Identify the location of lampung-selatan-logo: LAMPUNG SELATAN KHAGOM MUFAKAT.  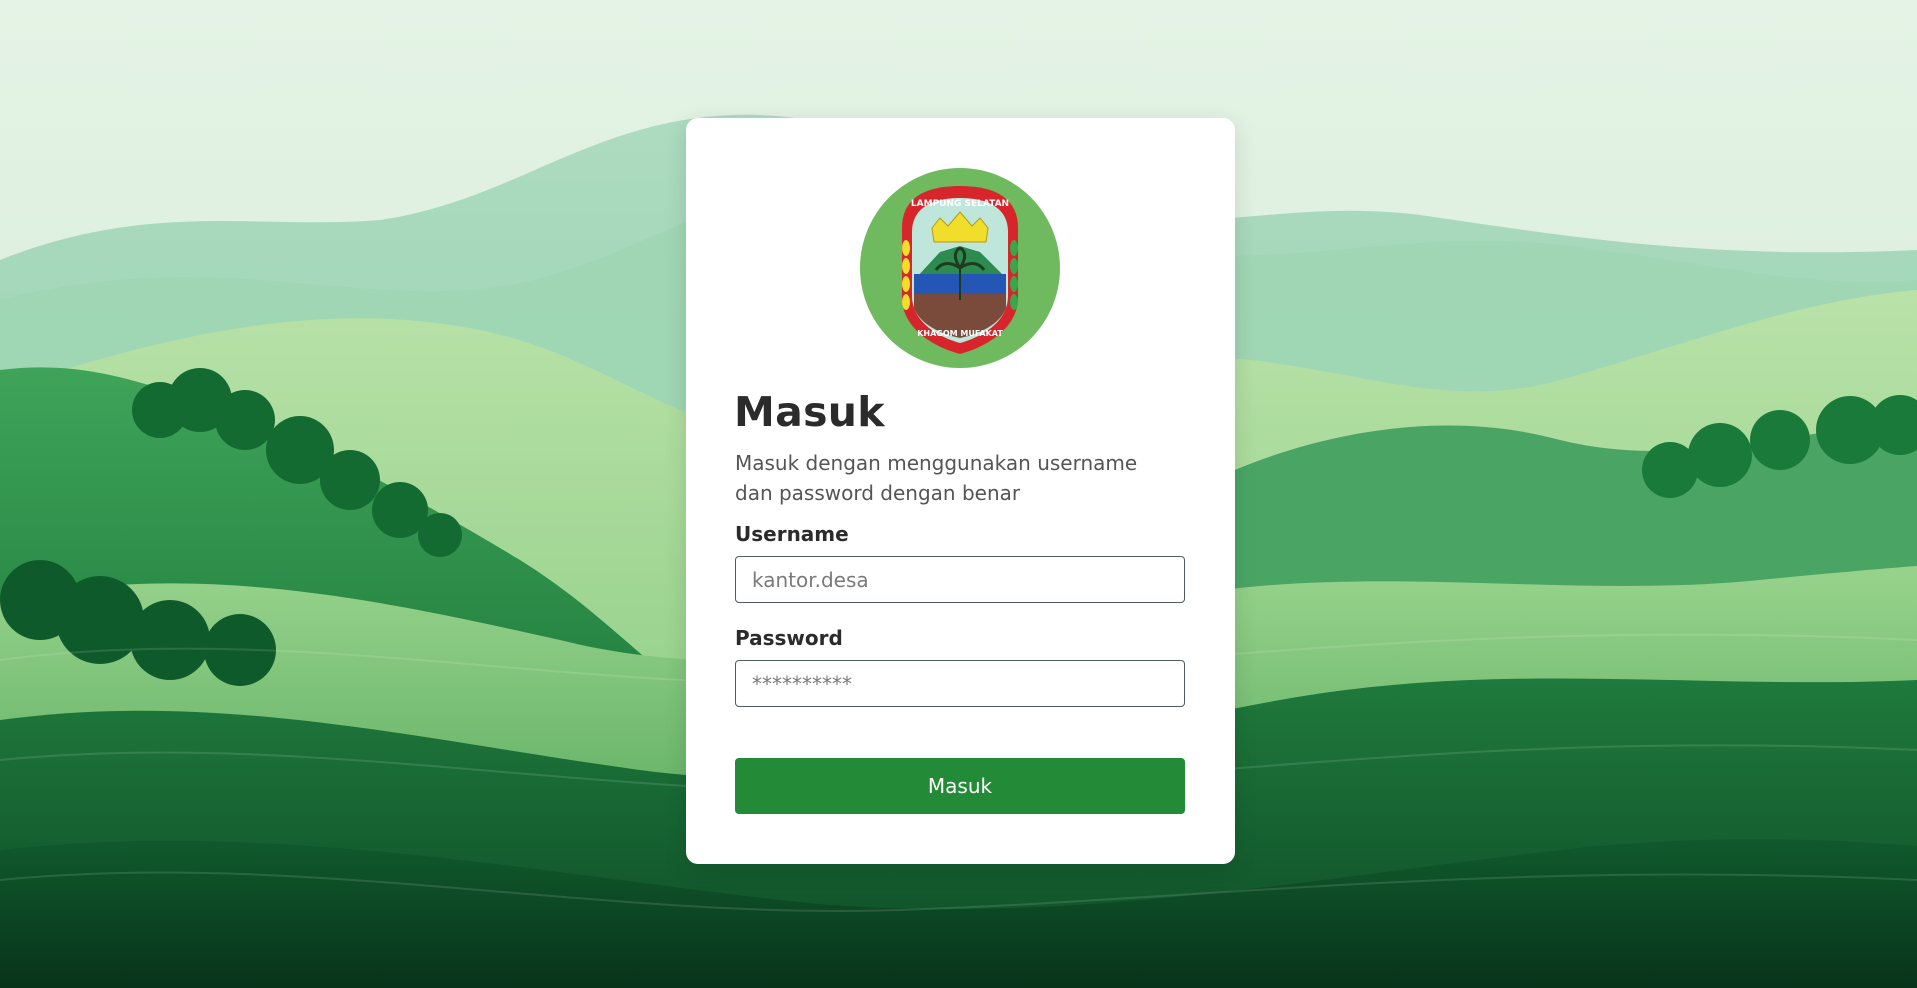
(960, 268).